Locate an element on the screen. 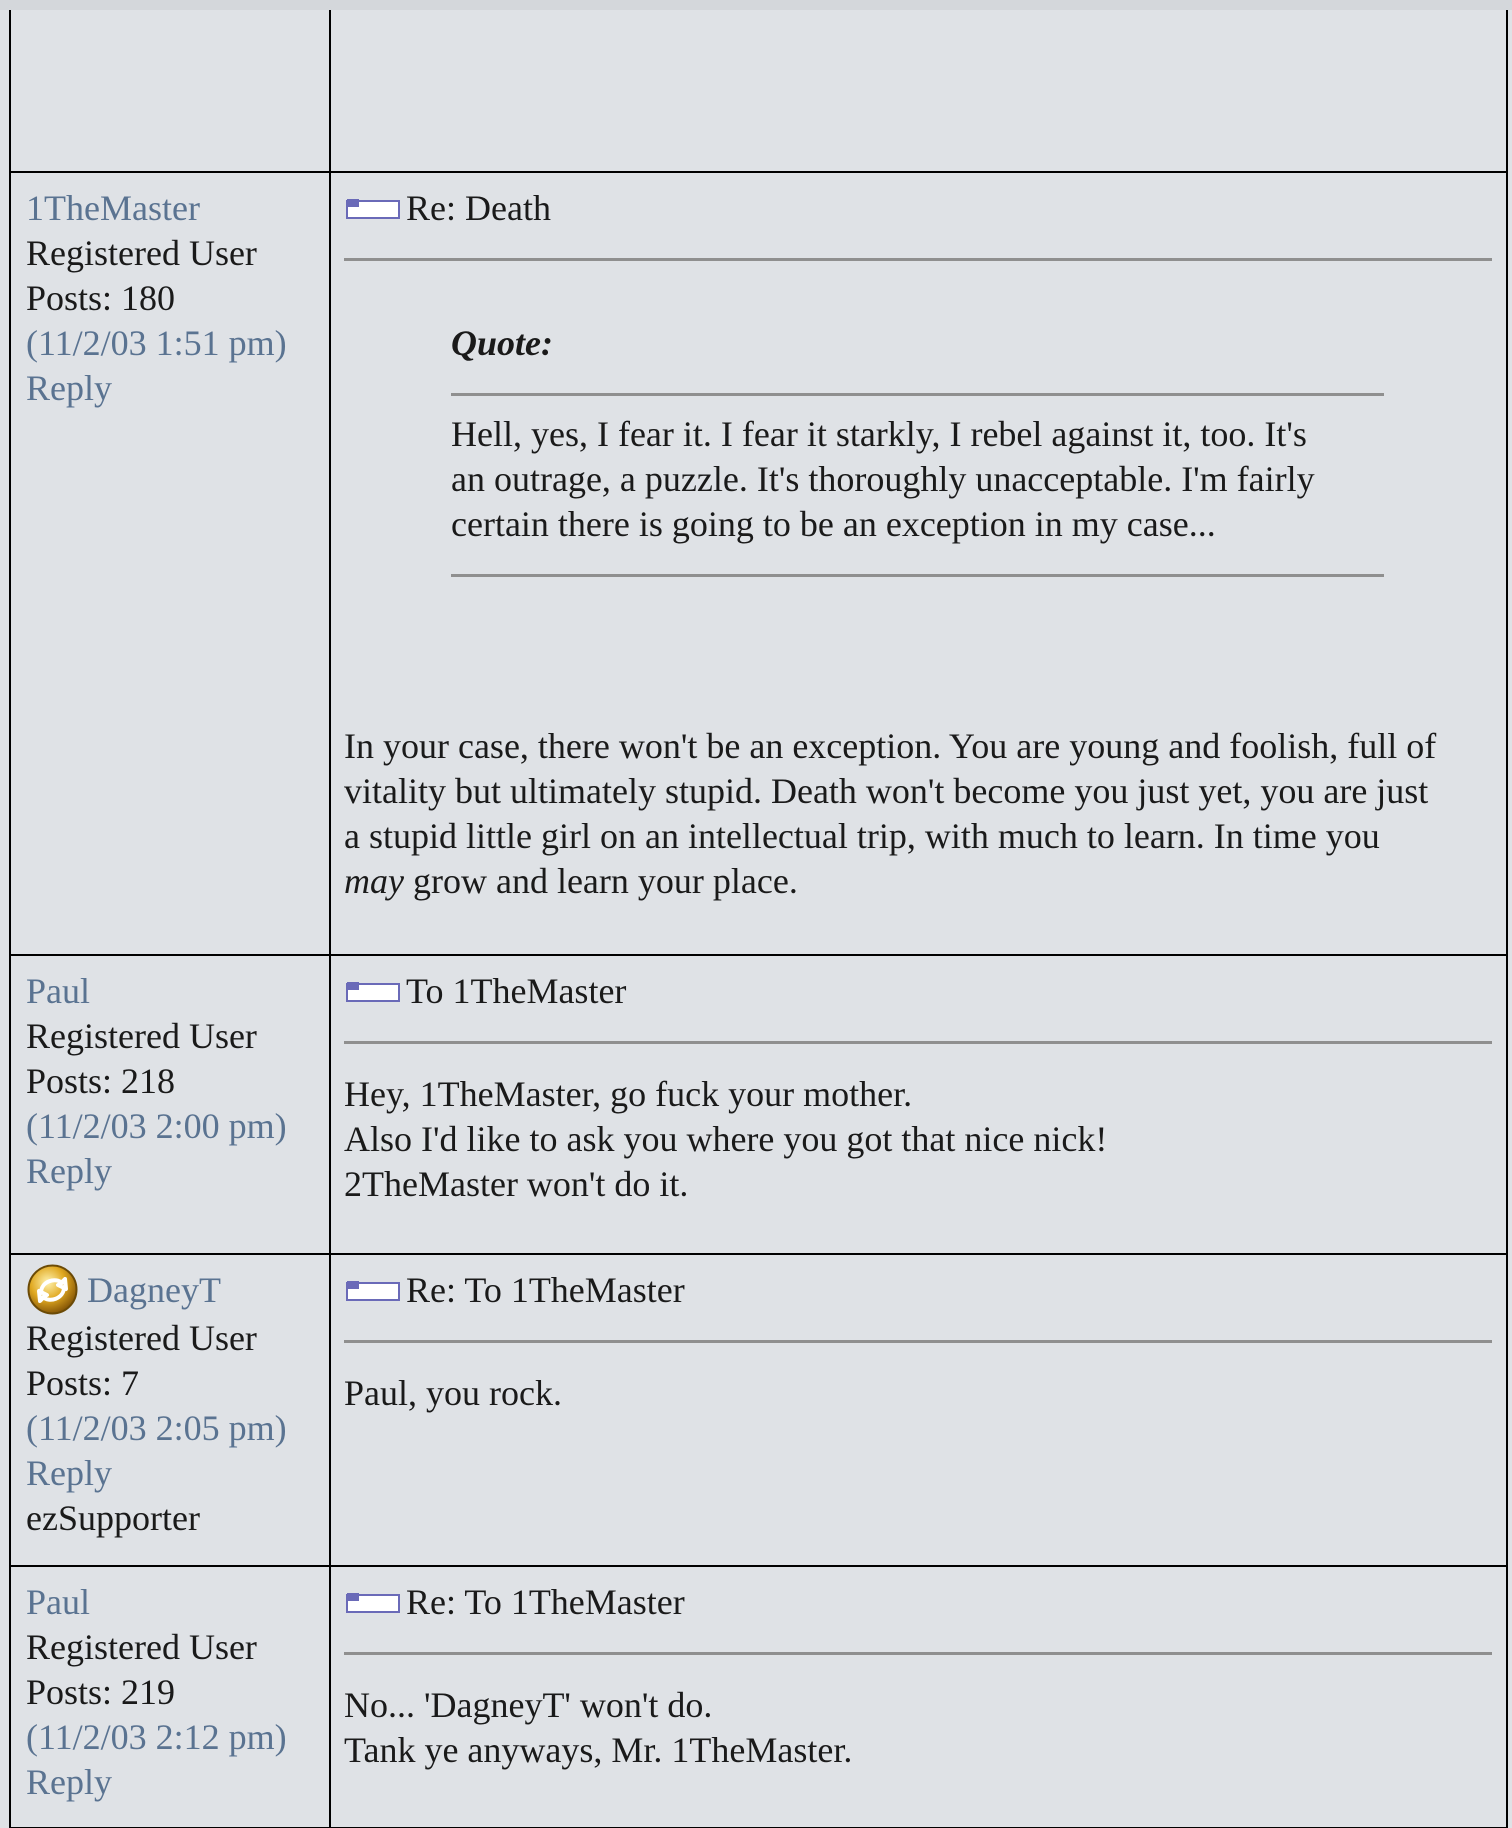  author-post-count: Posts: 218 is located at coordinates (101, 1081).